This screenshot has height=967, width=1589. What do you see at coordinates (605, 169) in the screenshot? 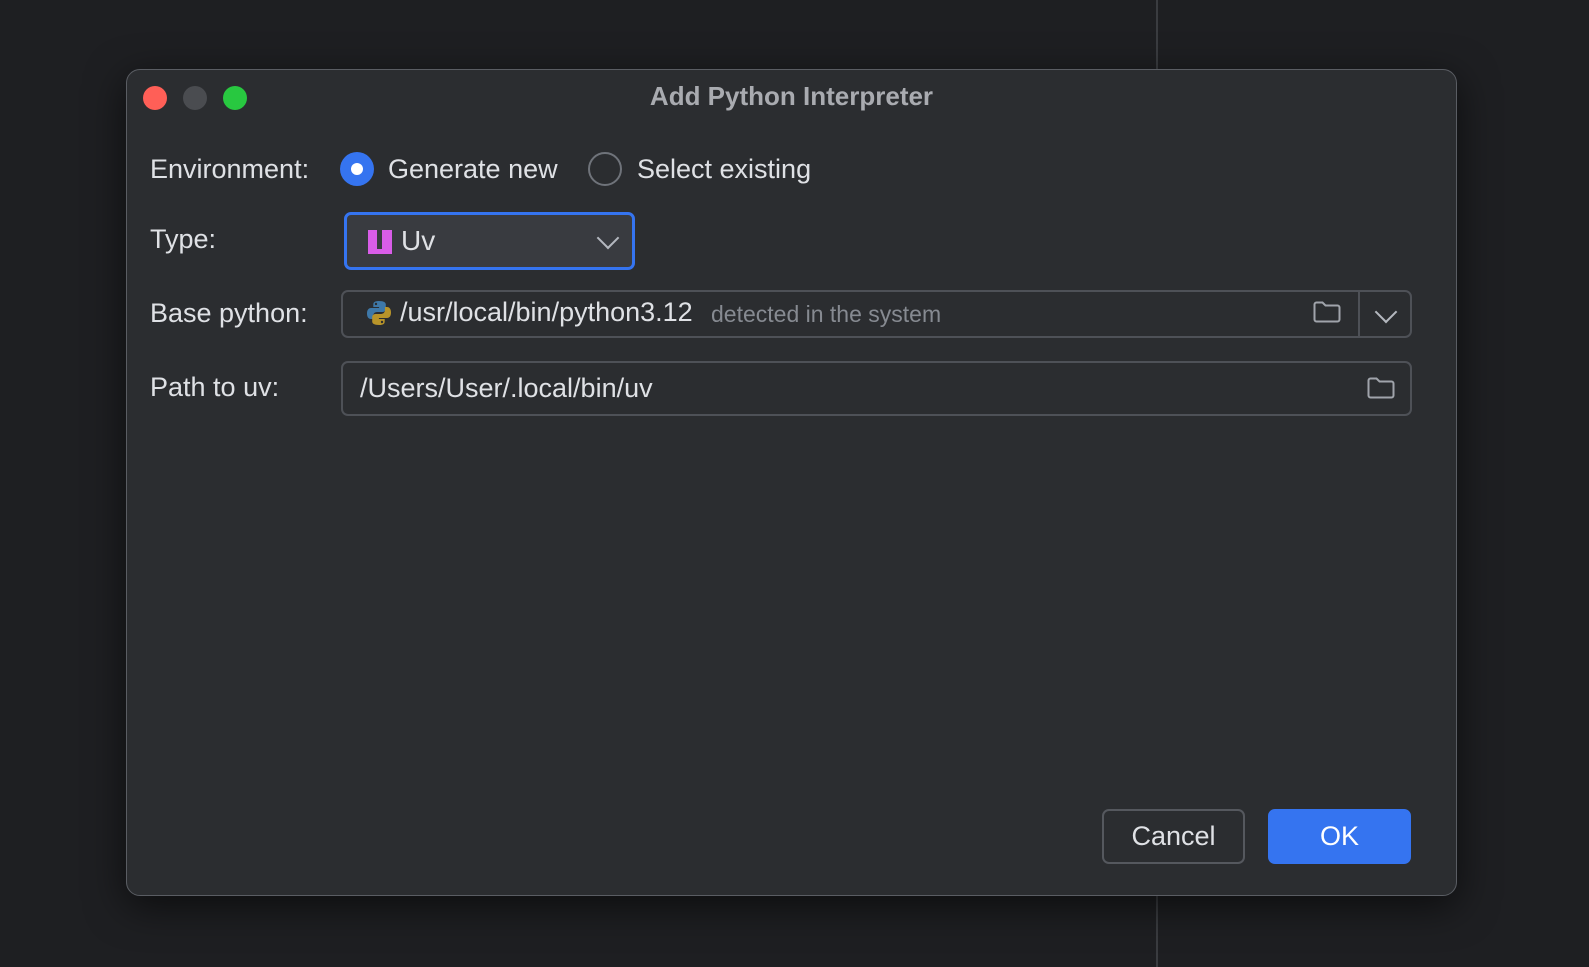
I see `select-existing-radio` at bounding box center [605, 169].